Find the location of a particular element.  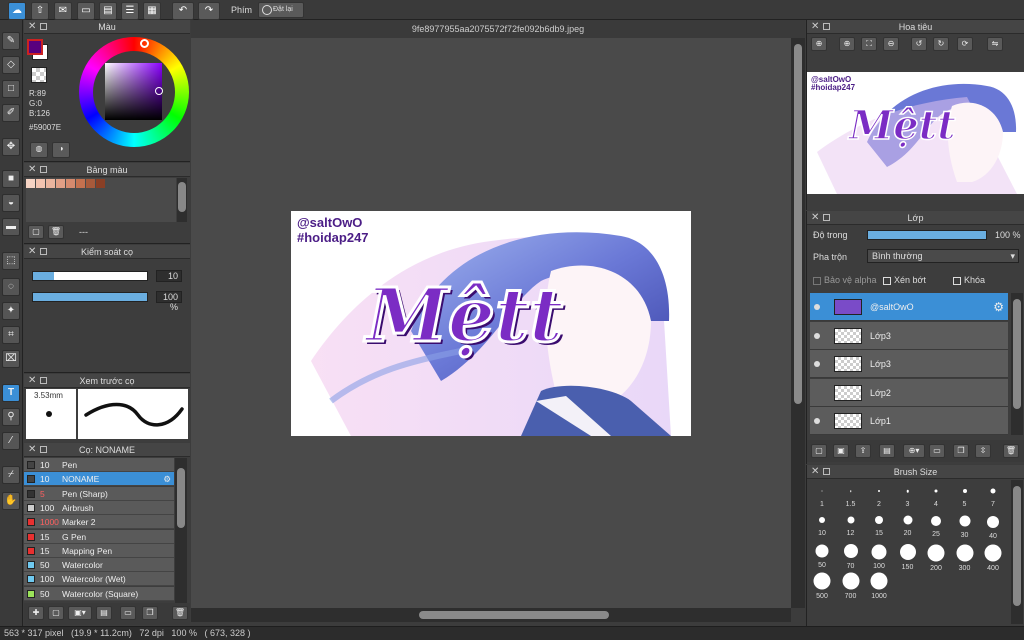

navigator-thumbnail: @saltOwO #hoidap247 Mệtt is located at coordinates (915, 133).